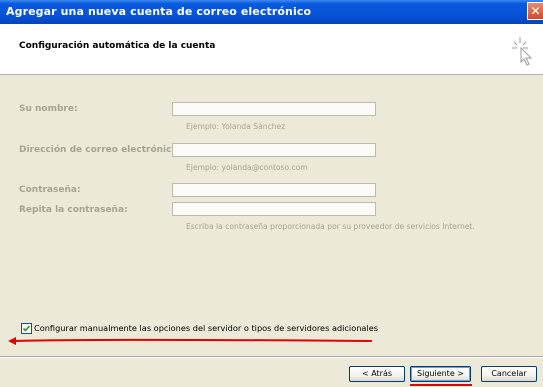  I want to click on repeat-password-label: Repita la contraseña:, so click(73, 210).